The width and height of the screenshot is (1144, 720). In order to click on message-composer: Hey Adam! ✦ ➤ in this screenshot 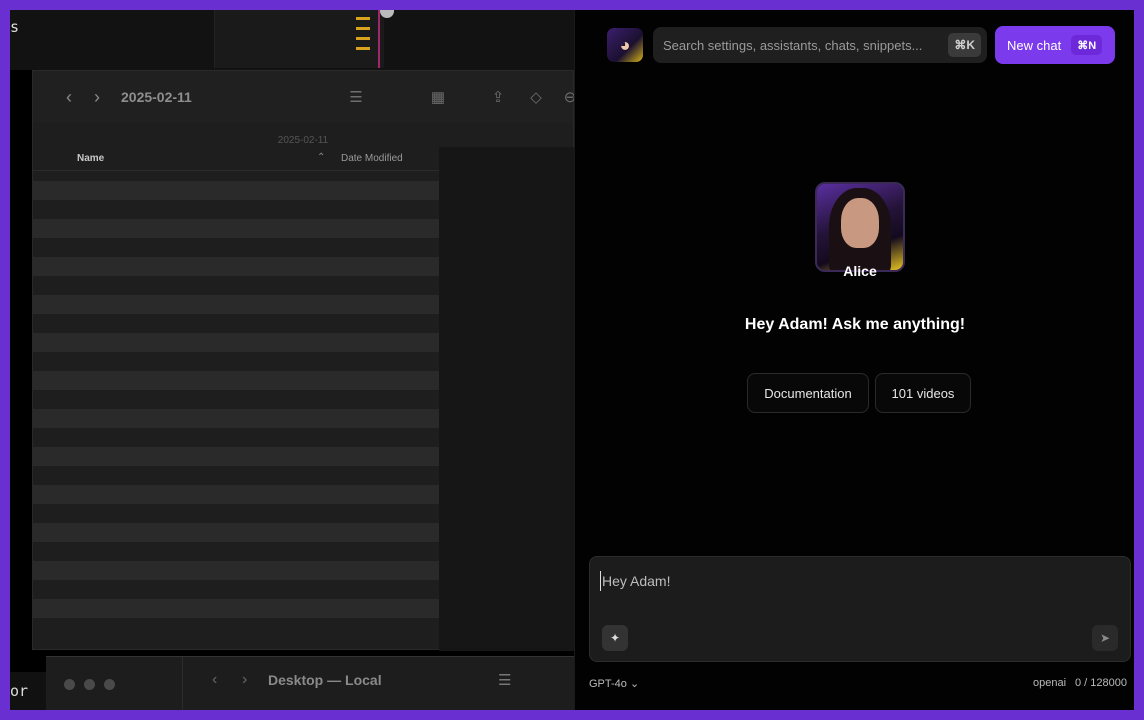, I will do `click(860, 609)`.